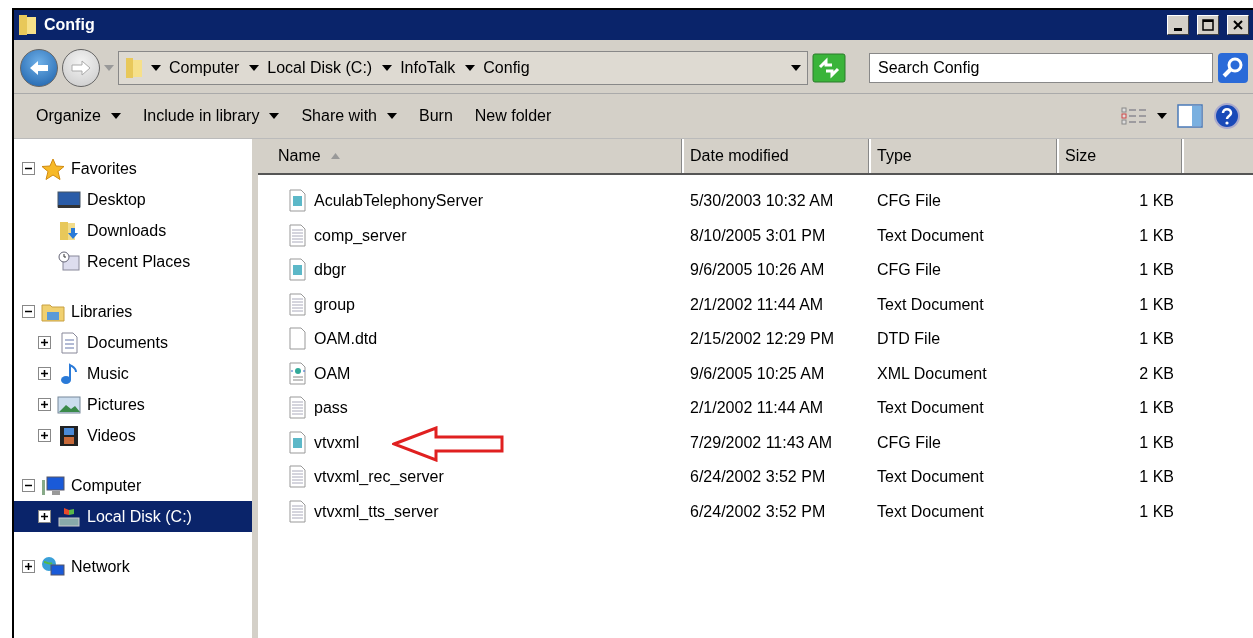  Describe the element at coordinates (133, 311) in the screenshot. I see `tree-item: Libraries` at that location.